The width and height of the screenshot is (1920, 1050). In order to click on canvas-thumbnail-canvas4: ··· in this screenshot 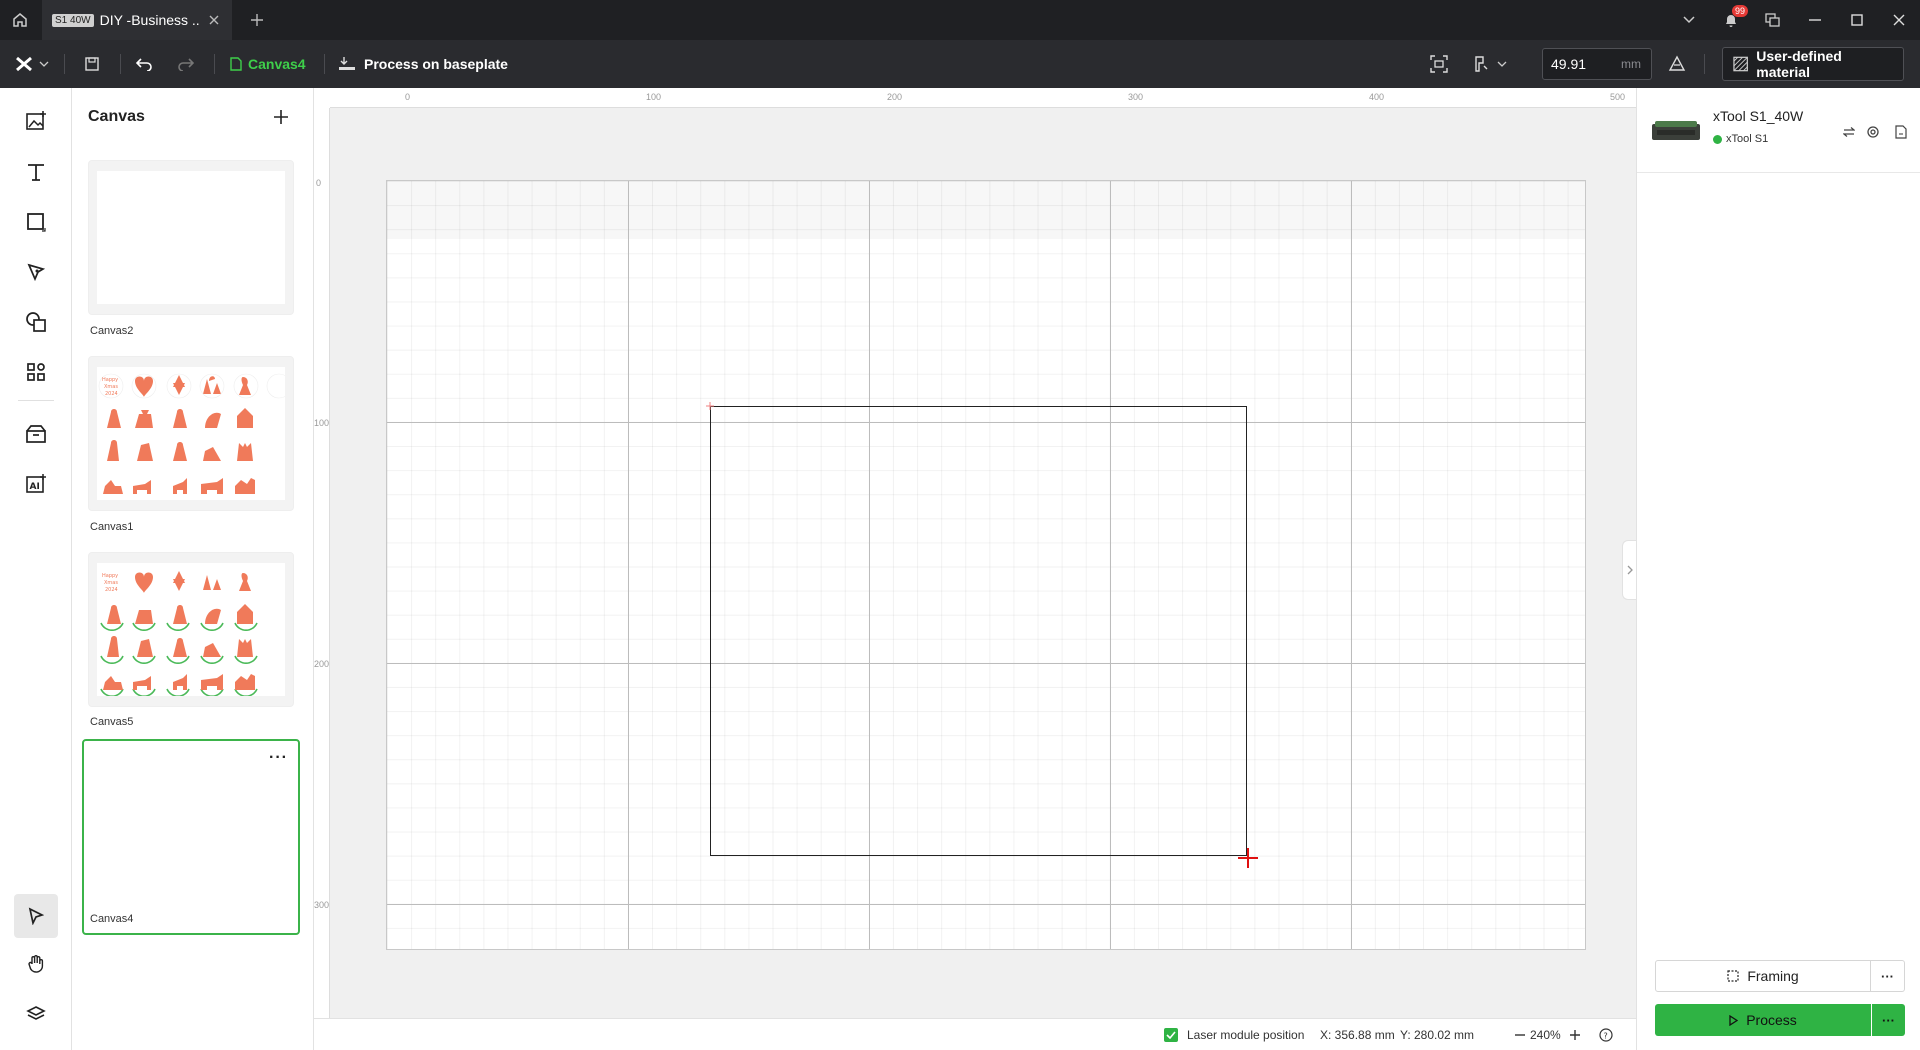, I will do `click(191, 837)`.